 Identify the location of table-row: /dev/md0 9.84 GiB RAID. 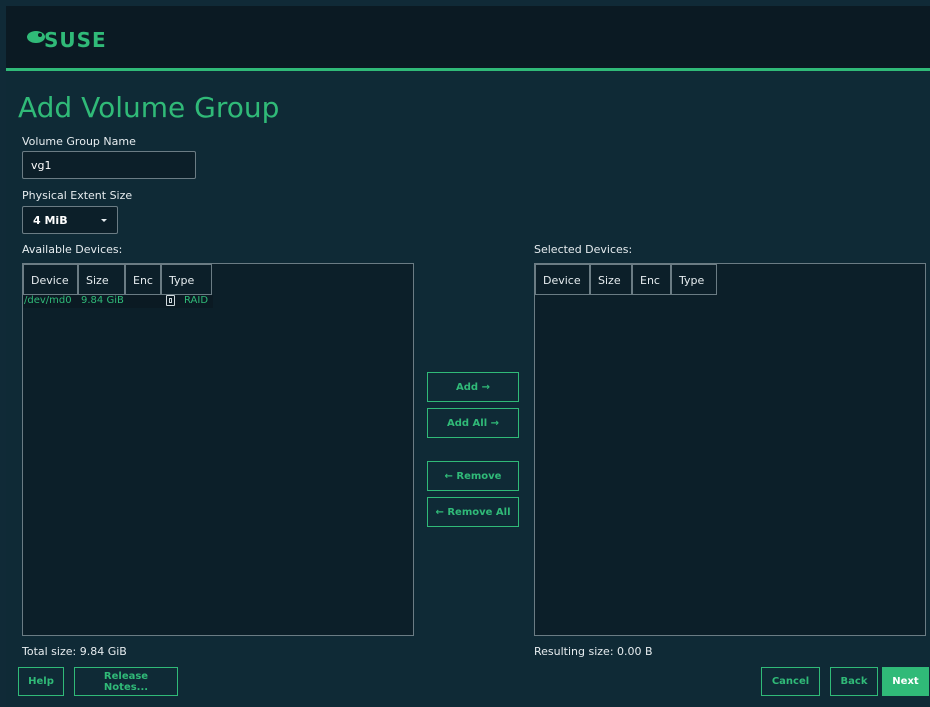
(118, 301).